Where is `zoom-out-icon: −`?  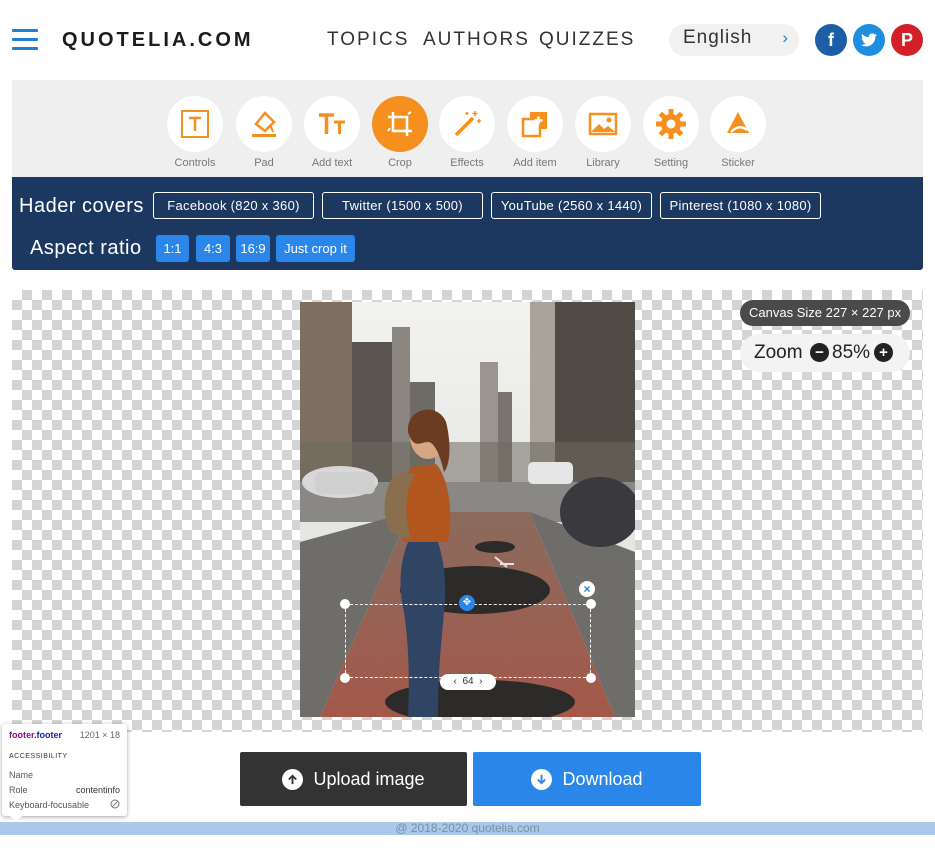
zoom-out-icon: − is located at coordinates (819, 352).